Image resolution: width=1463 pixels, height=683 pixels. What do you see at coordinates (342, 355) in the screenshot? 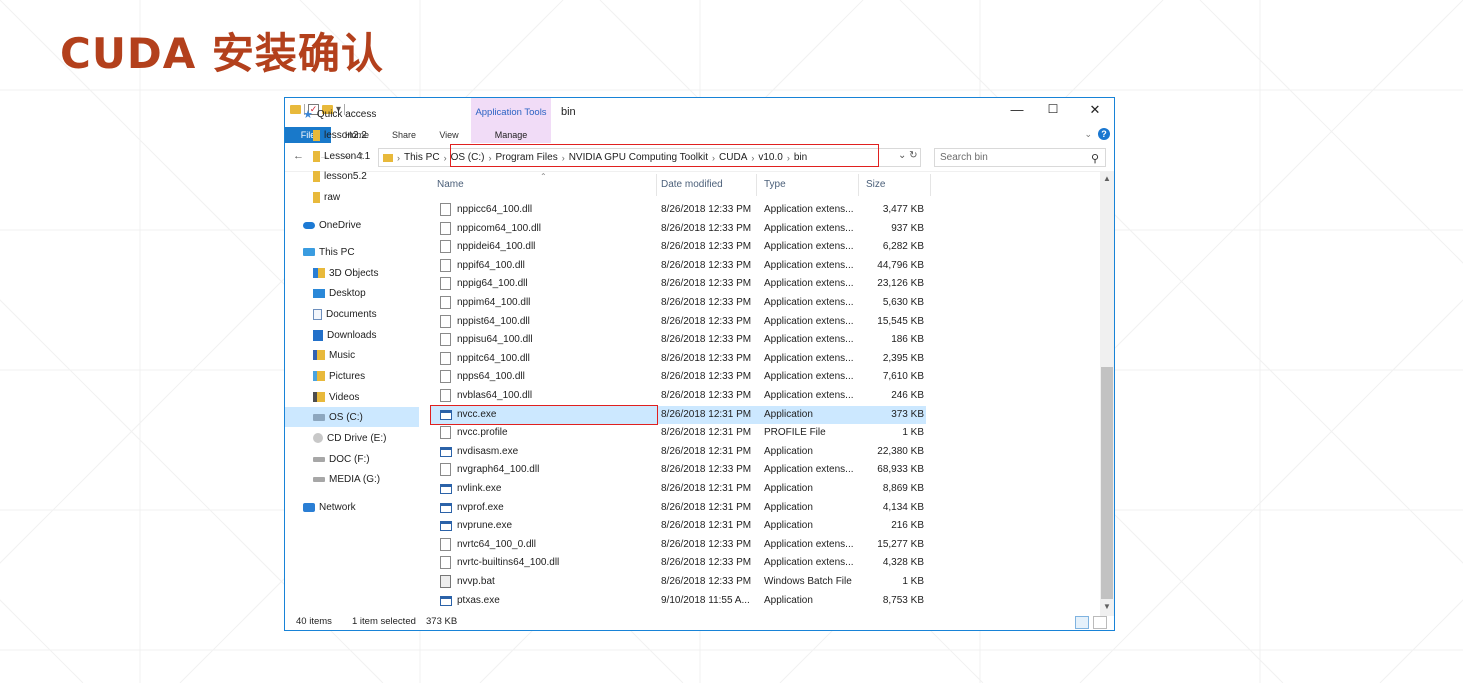
I see `nav-item-label: Music` at bounding box center [342, 355].